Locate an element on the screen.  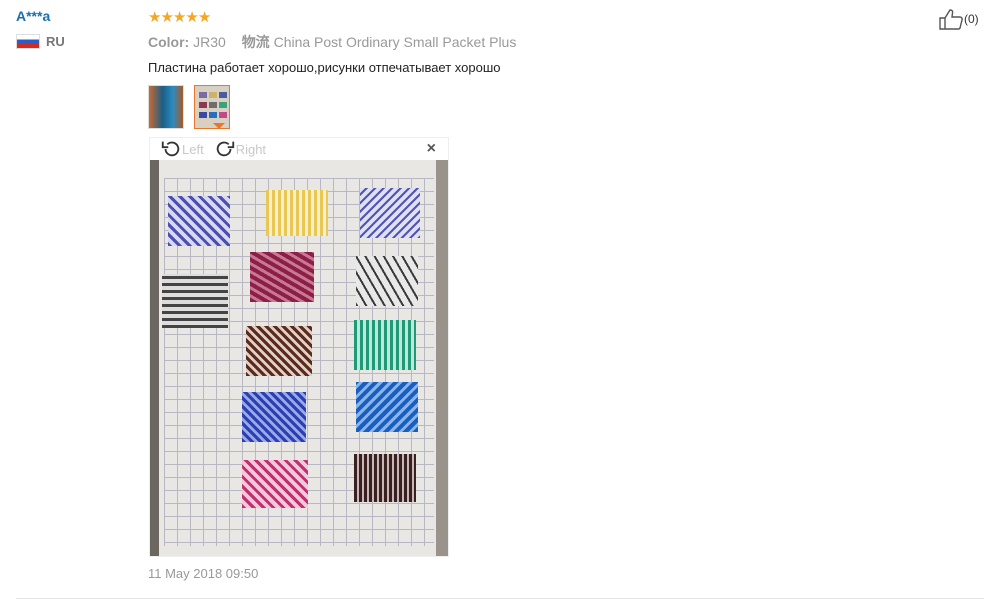
helpful-button: (0) is located at coordinates (958, 19).